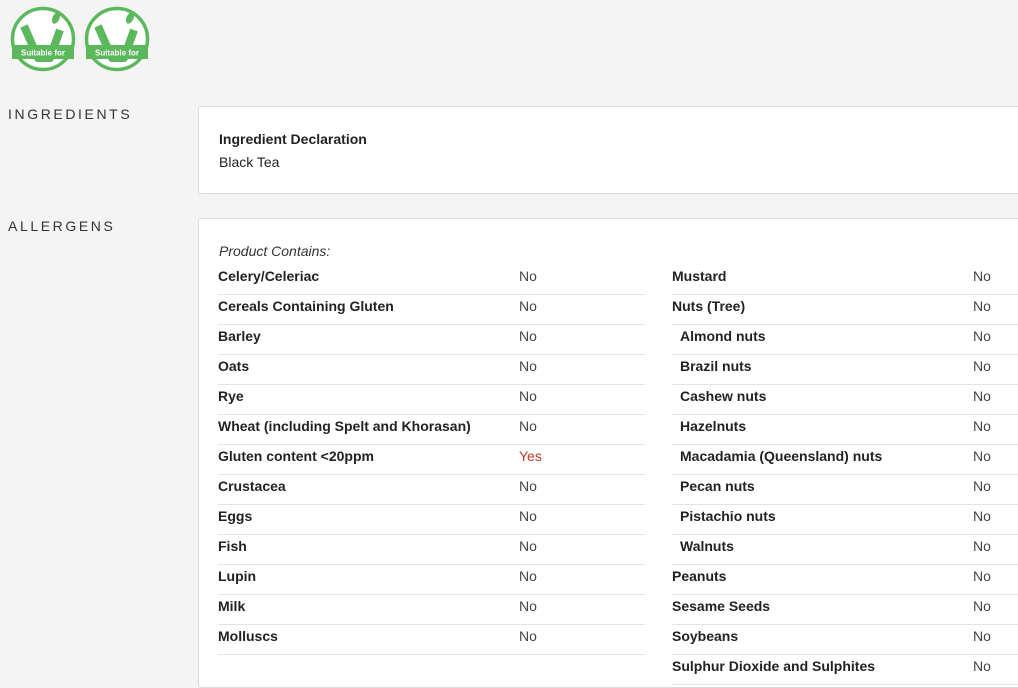 This screenshot has width=1018, height=688. What do you see at coordinates (431, 490) in the screenshot?
I see `allergen-row: Crustacea No` at bounding box center [431, 490].